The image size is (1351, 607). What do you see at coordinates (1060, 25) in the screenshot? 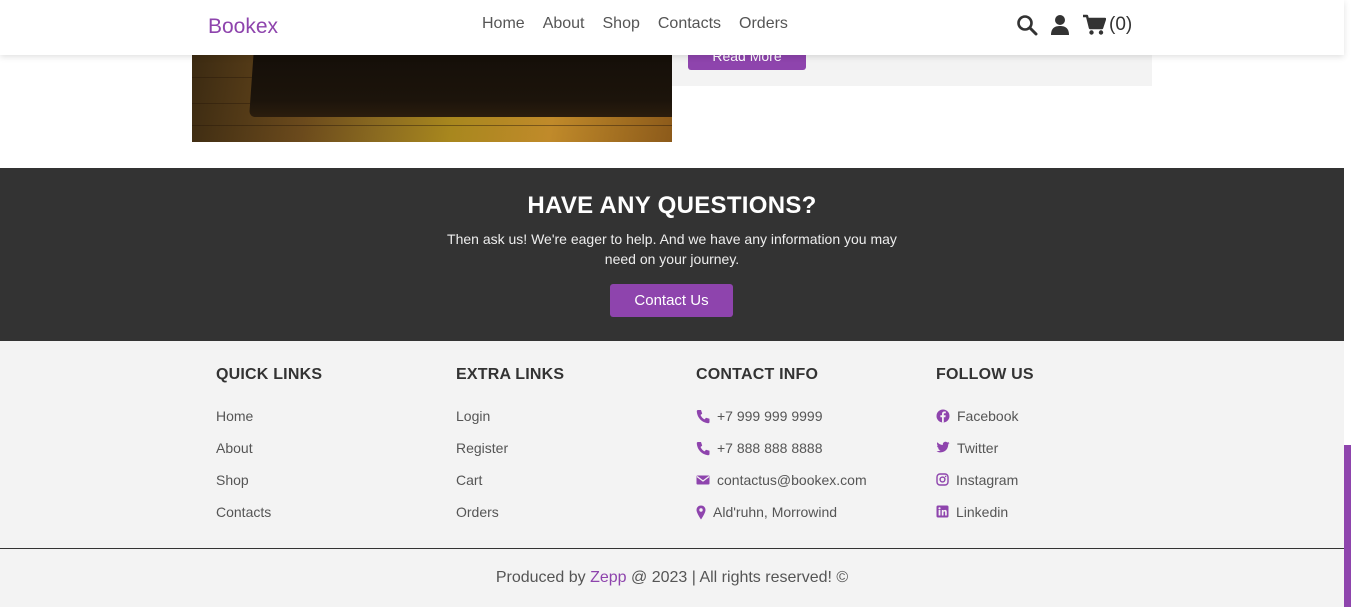
I see `user-icon` at bounding box center [1060, 25].